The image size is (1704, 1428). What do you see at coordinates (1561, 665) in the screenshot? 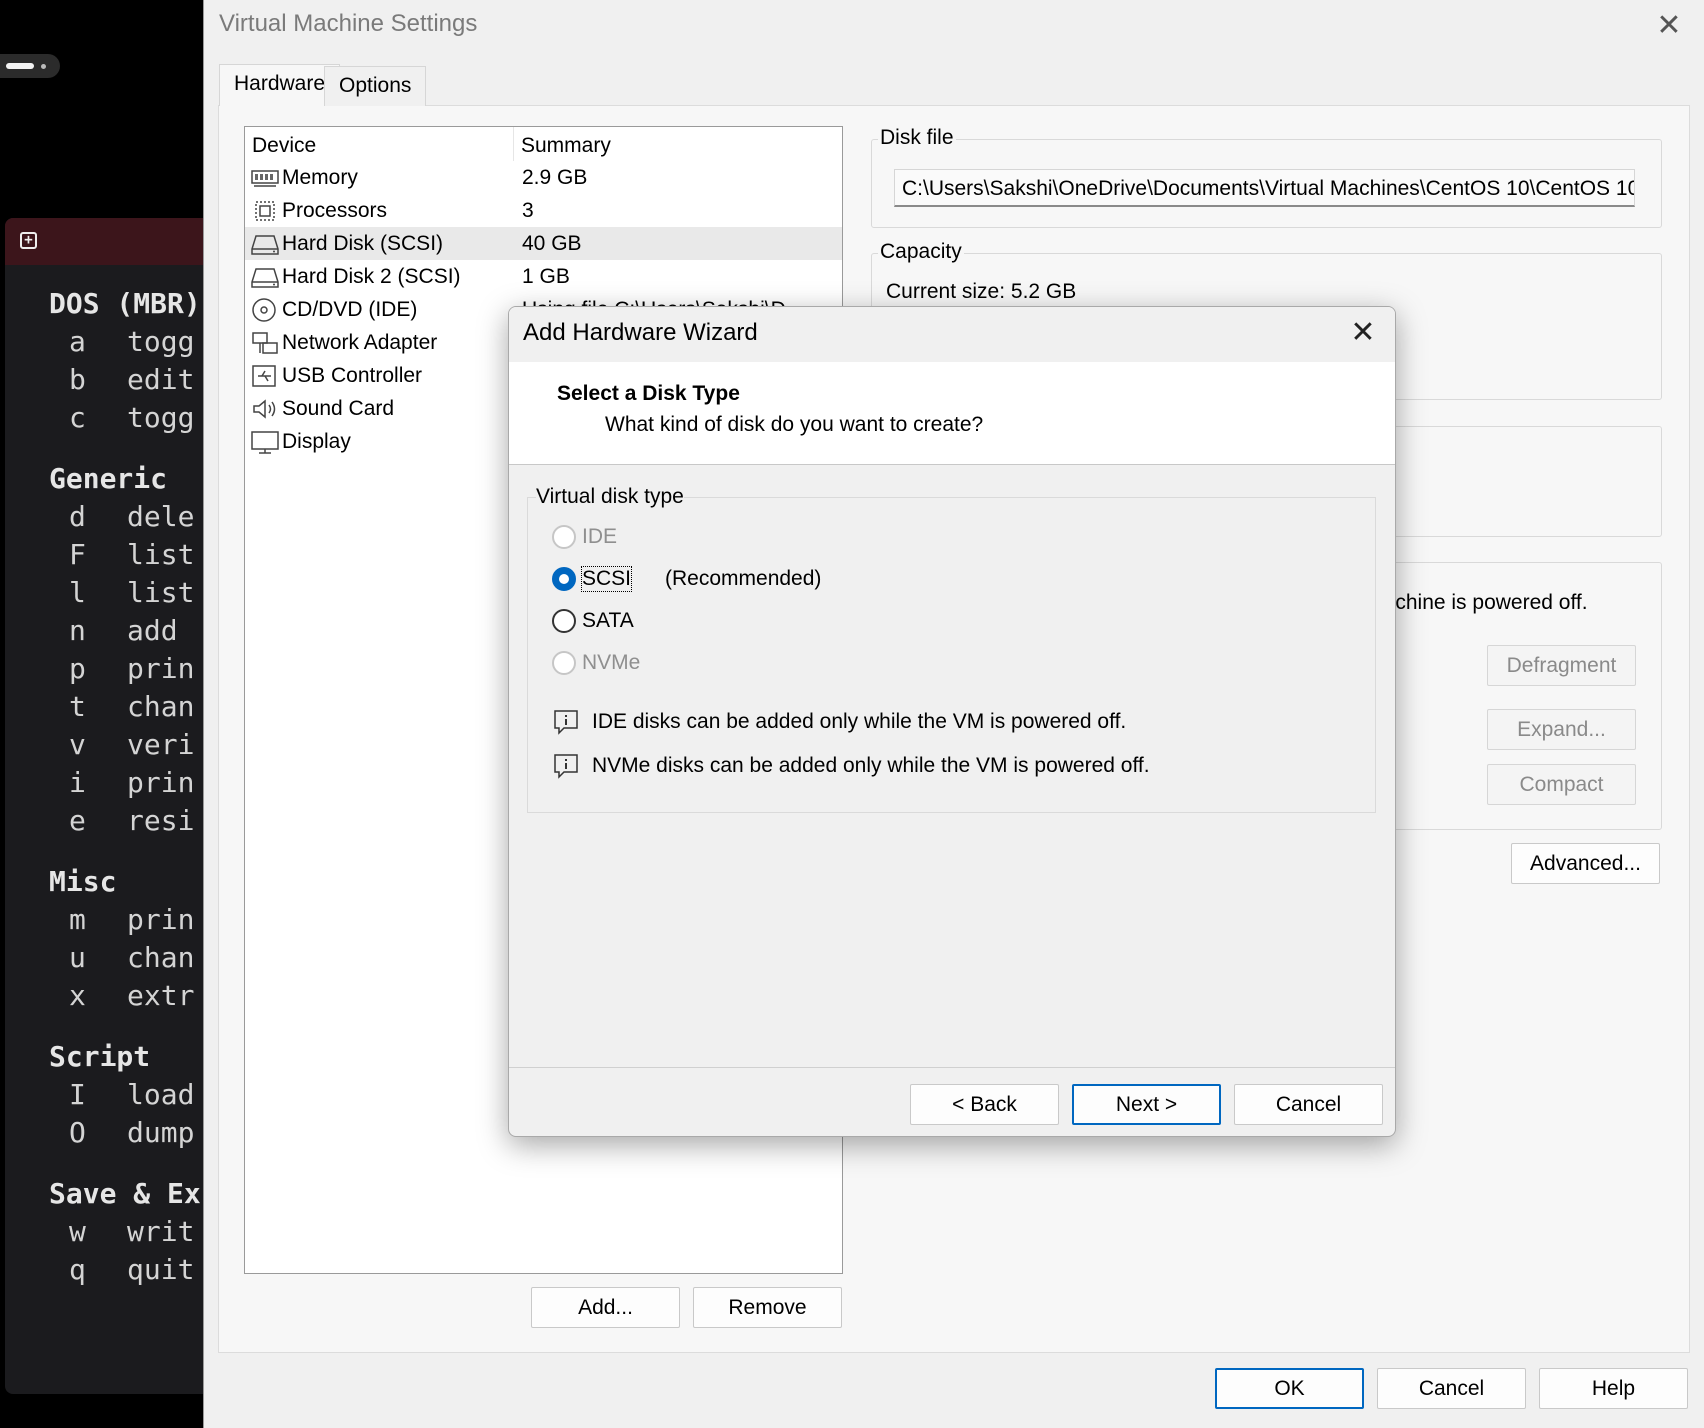
I see `defragment-button: Defragment` at bounding box center [1561, 665].